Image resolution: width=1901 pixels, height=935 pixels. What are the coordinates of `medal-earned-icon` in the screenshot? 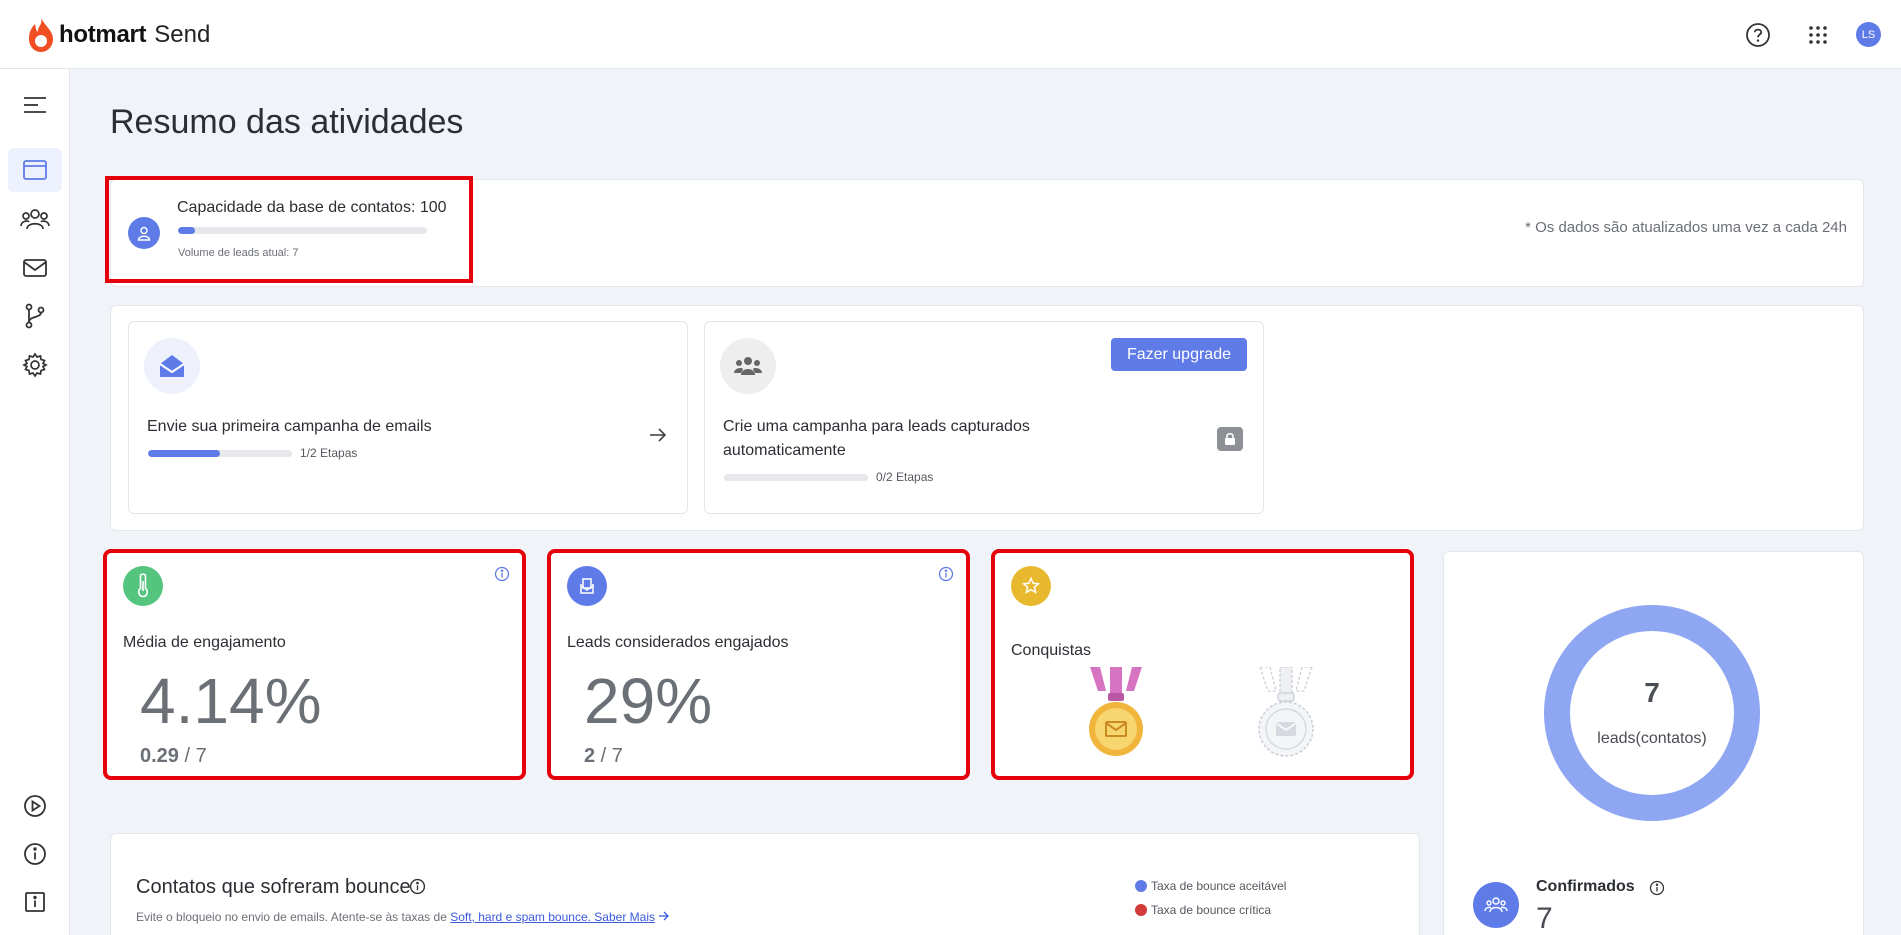 It's located at (1116, 715).